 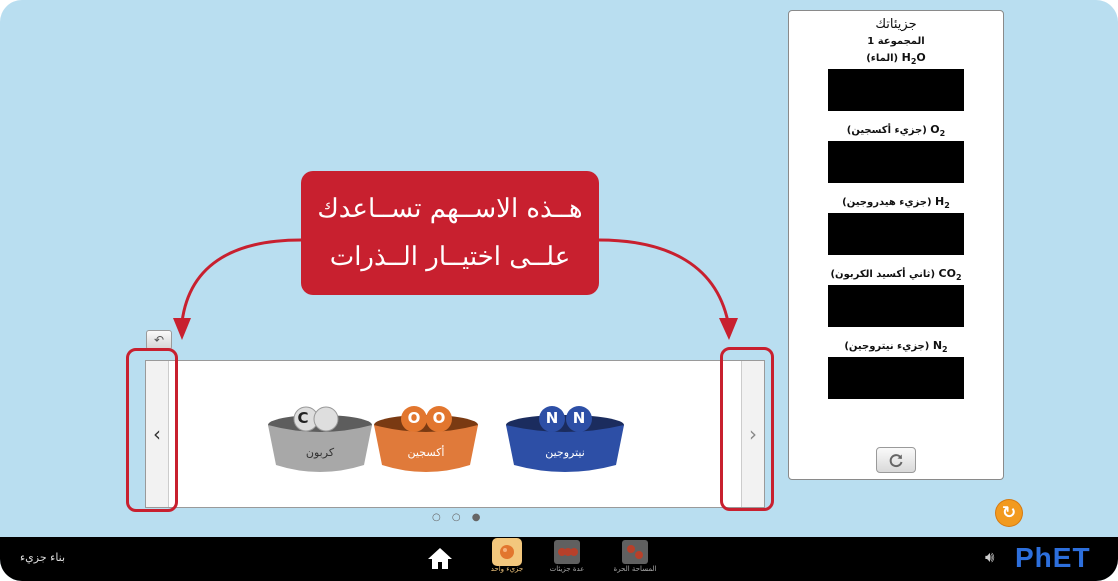 I want to click on bucket-label: أكسجين, so click(x=426, y=452).